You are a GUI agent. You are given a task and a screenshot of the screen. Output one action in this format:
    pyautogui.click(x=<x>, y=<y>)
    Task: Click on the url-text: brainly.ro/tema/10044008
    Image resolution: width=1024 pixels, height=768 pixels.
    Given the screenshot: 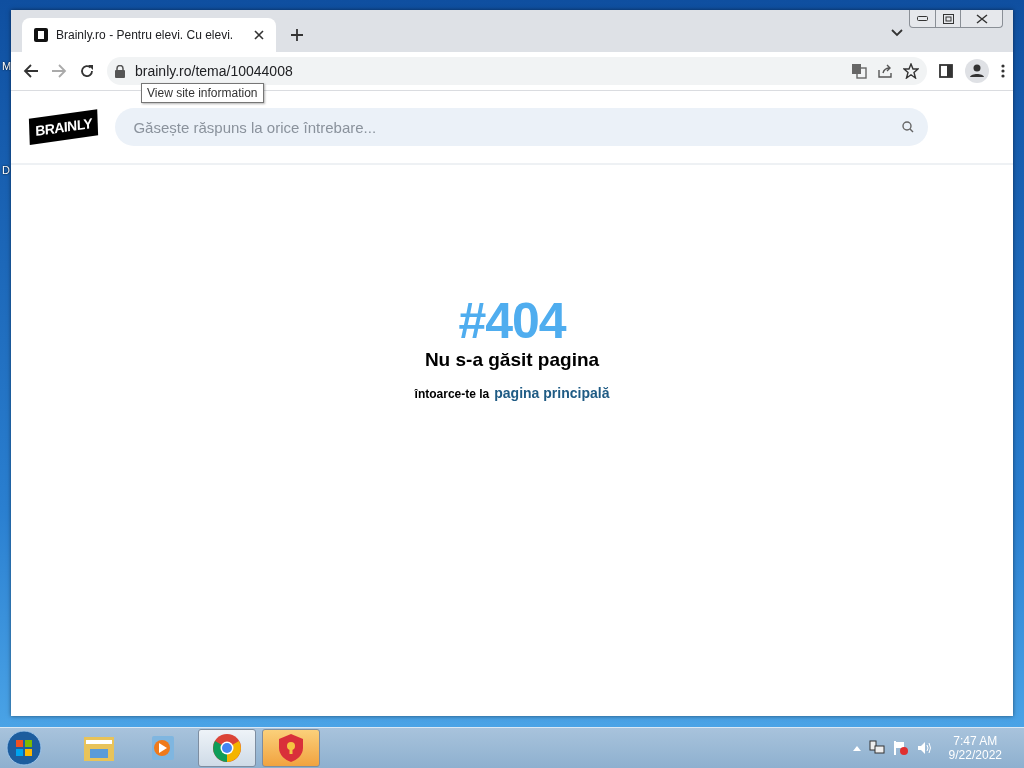 What is the action you would take?
    pyautogui.click(x=214, y=71)
    